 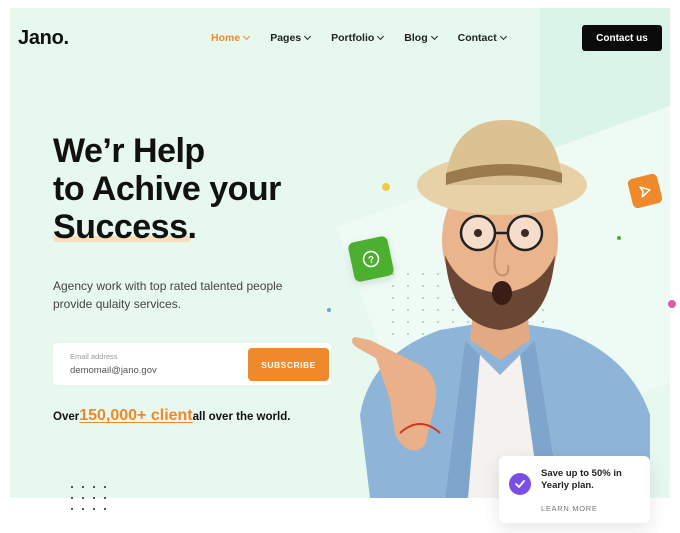 What do you see at coordinates (241, 417) in the screenshot?
I see `clients-suffix: all over the world.` at bounding box center [241, 417].